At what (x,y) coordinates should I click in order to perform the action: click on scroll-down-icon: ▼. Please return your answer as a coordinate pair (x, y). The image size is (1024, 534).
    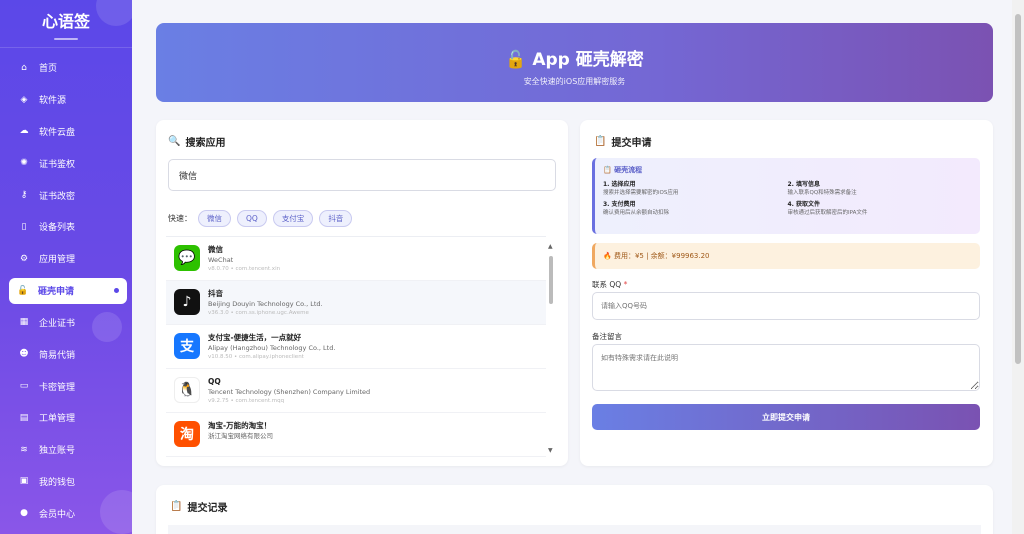
    Looking at the image, I should click on (551, 451).